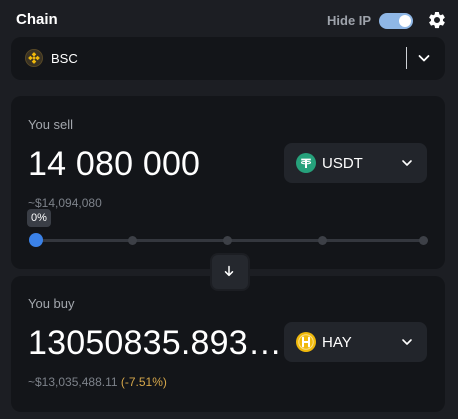  Describe the element at coordinates (355, 342) in the screenshot. I see `buy-token-selector: HAY` at that location.